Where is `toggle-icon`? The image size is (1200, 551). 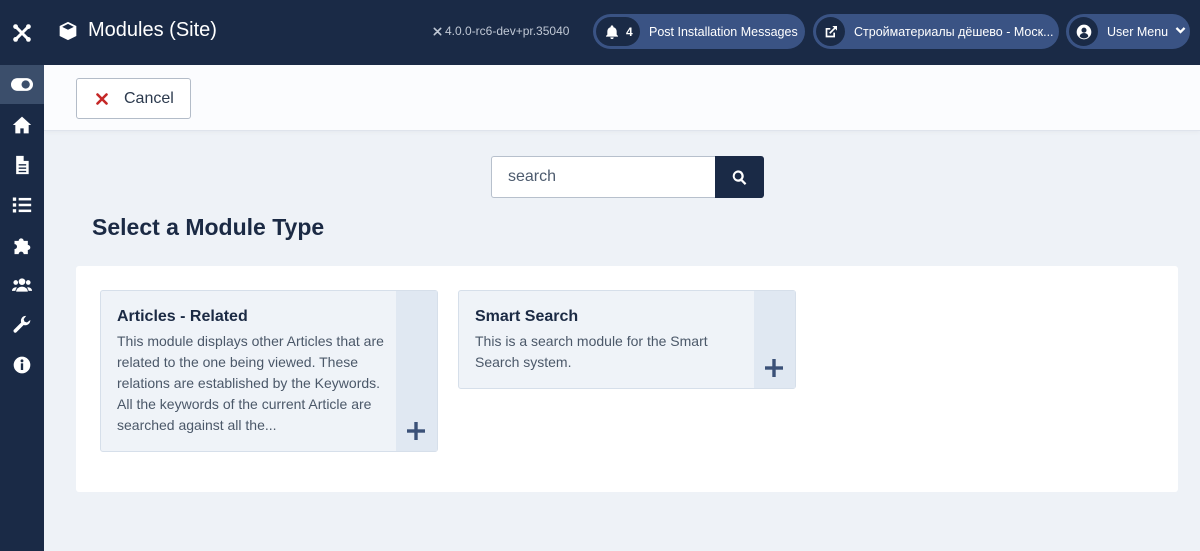
toggle-icon is located at coordinates (22, 84).